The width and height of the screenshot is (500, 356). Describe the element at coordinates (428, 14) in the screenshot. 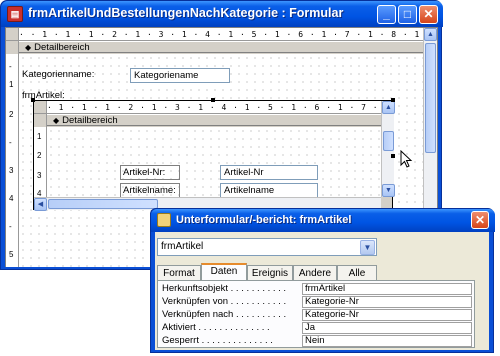

I see `close-button: ✕` at that location.